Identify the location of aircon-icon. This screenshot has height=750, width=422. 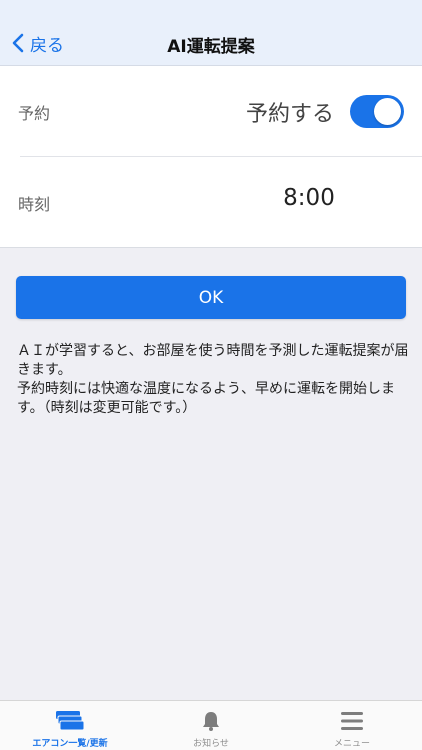
(70, 721).